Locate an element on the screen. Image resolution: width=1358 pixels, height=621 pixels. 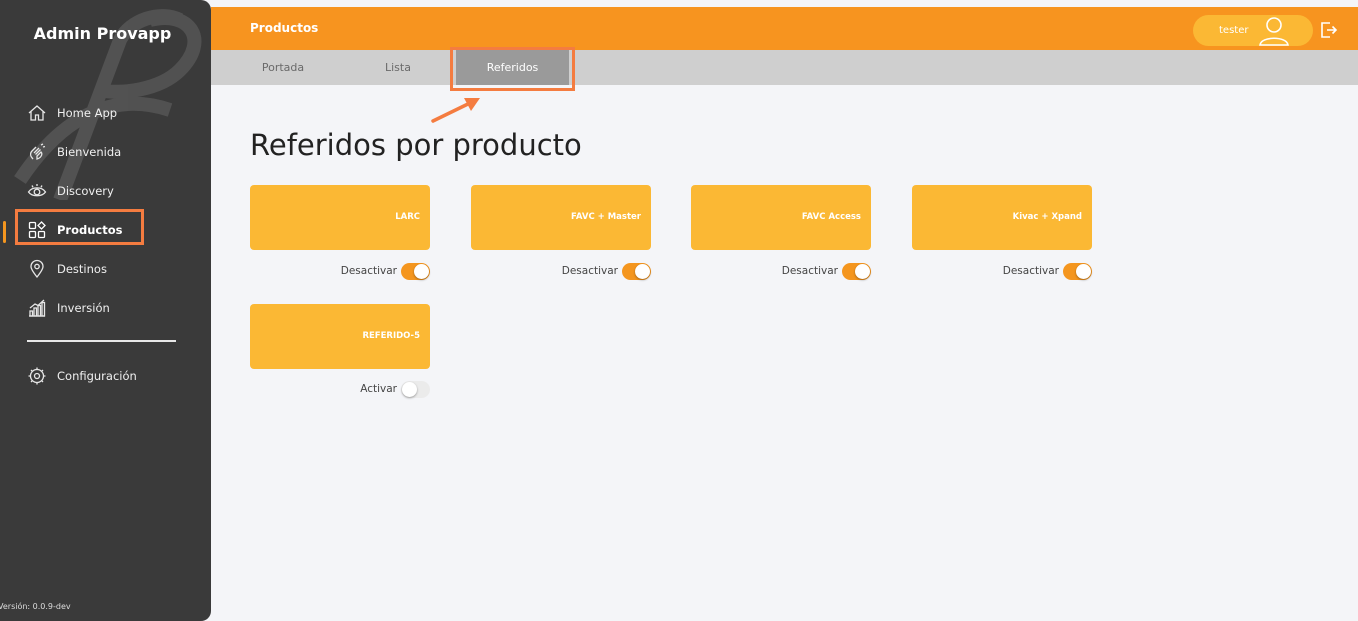
annotation-arrow-icon is located at coordinates (455, 110).